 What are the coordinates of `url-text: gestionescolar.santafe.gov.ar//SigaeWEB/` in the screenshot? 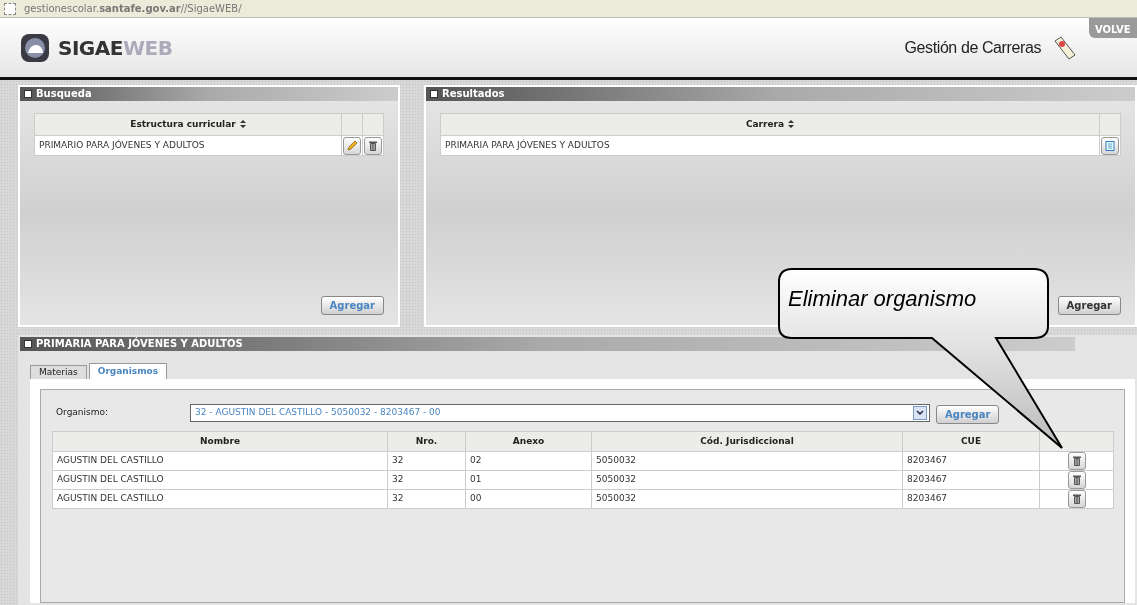 It's located at (133, 8).